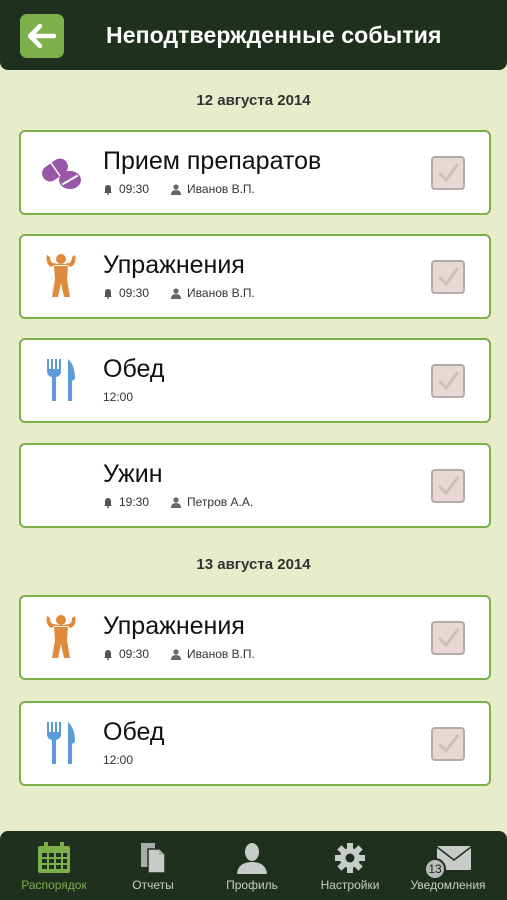 The width and height of the screenshot is (507, 900). What do you see at coordinates (253, 100) in the screenshot?
I see `date-heading: 12 августа 2014` at bounding box center [253, 100].